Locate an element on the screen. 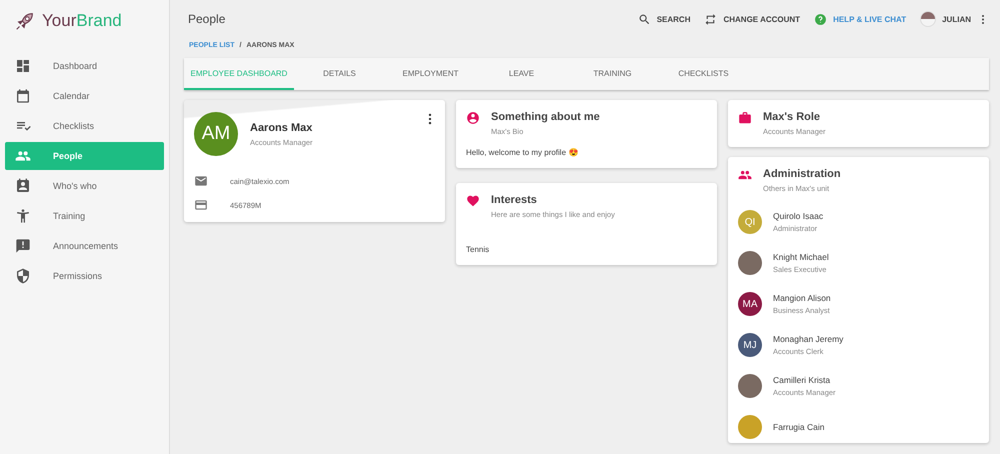 This screenshot has height=454, width=1000. avatar: MJ is located at coordinates (750, 345).